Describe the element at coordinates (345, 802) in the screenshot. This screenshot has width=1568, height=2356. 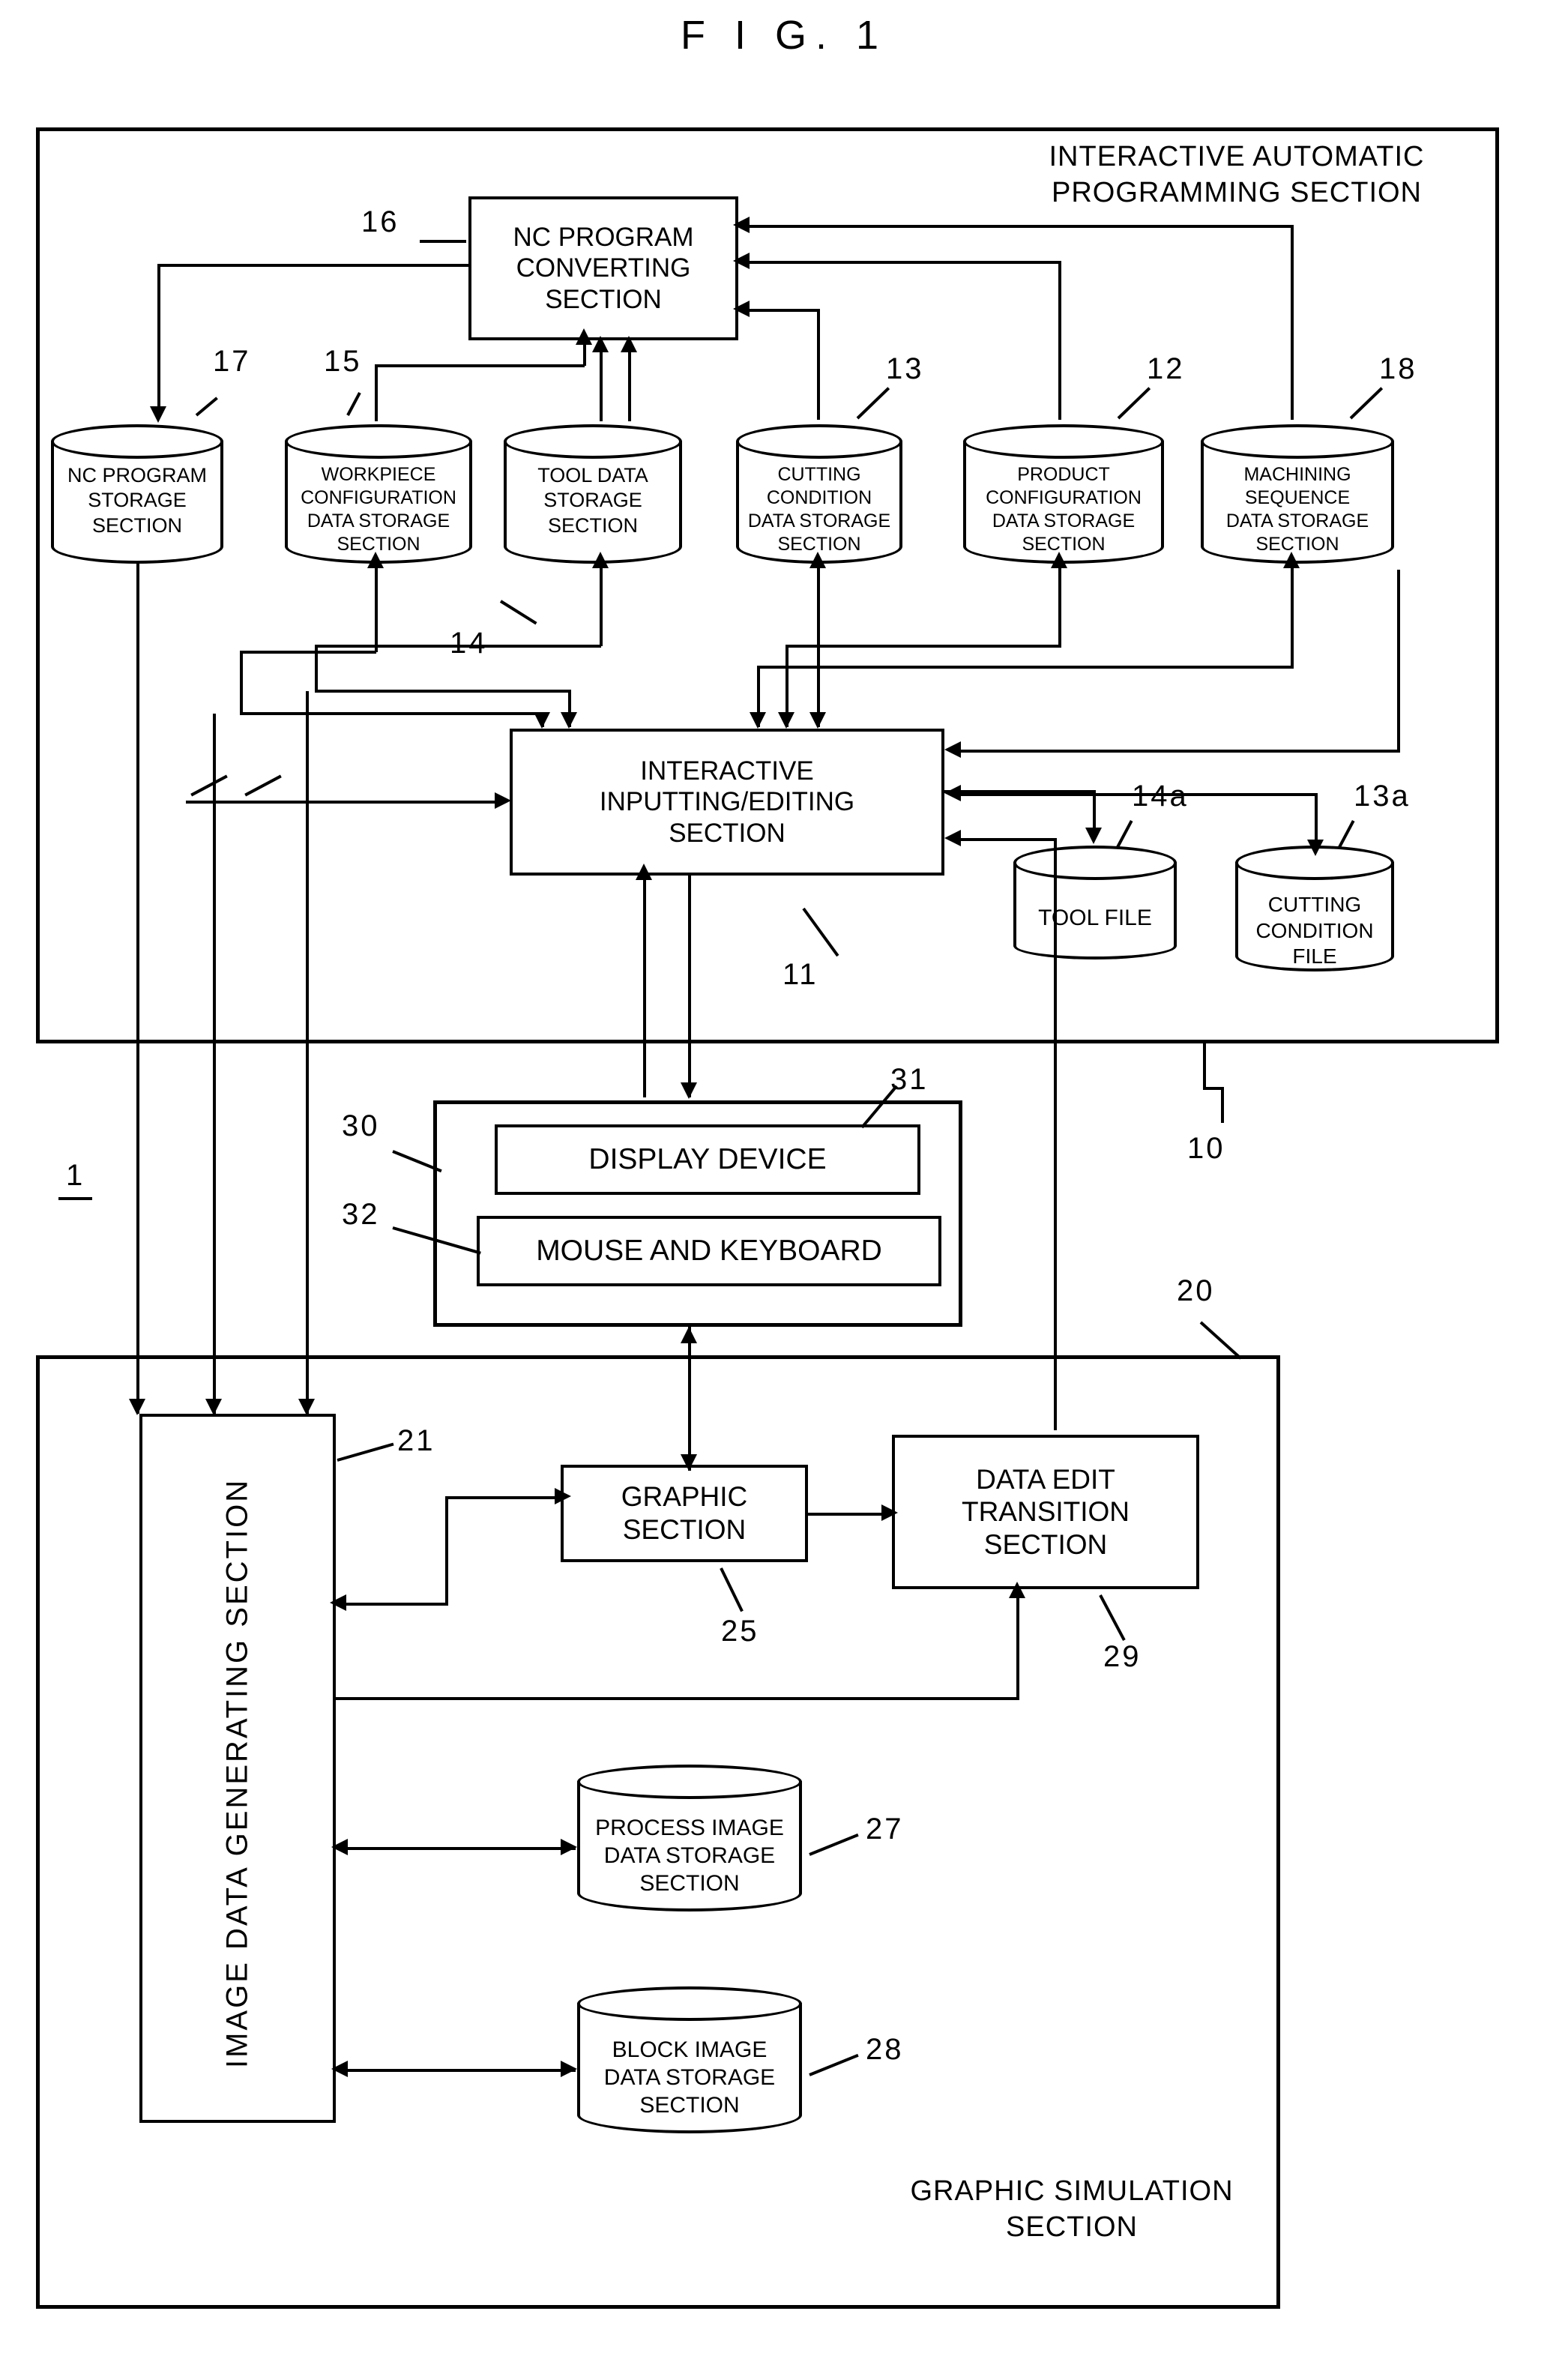
I see `line-left-into-iie` at that location.